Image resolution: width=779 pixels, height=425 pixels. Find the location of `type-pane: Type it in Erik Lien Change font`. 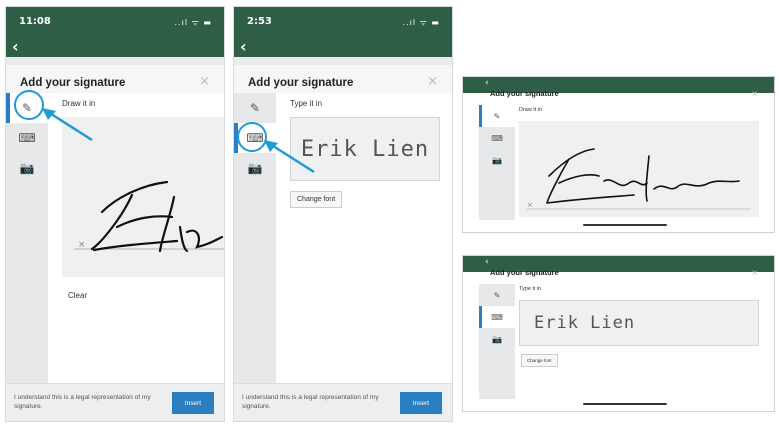

type-pane: Type it in Erik Lien Change font is located at coordinates (639, 341).